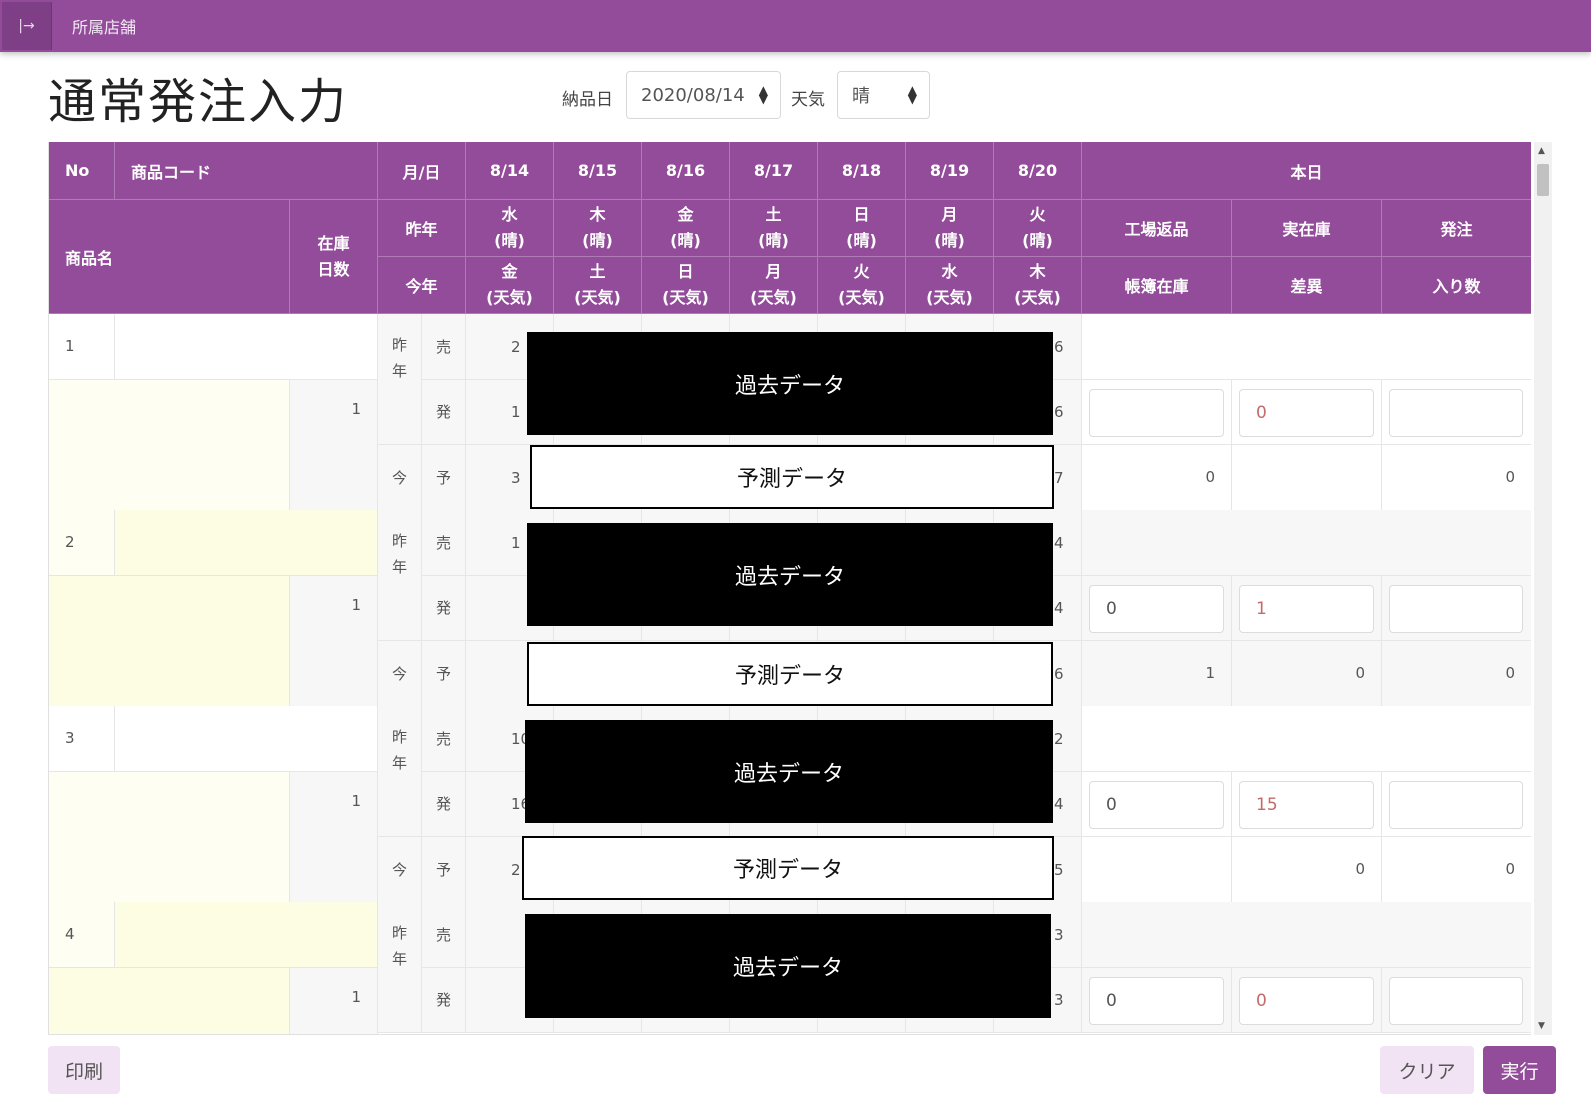 Image resolution: width=1591 pixels, height=1116 pixels. Describe the element at coordinates (1541, 1026) in the screenshot. I see `scroll-down-icon: ▼` at that location.